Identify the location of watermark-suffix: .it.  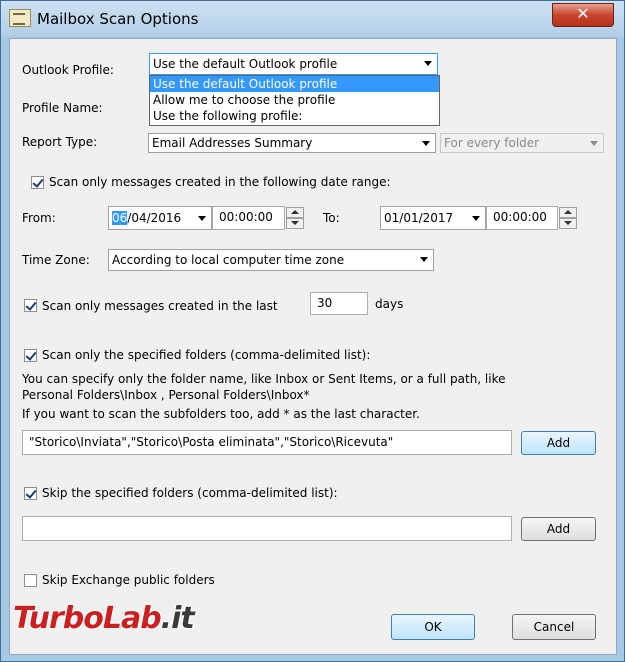
(177, 618).